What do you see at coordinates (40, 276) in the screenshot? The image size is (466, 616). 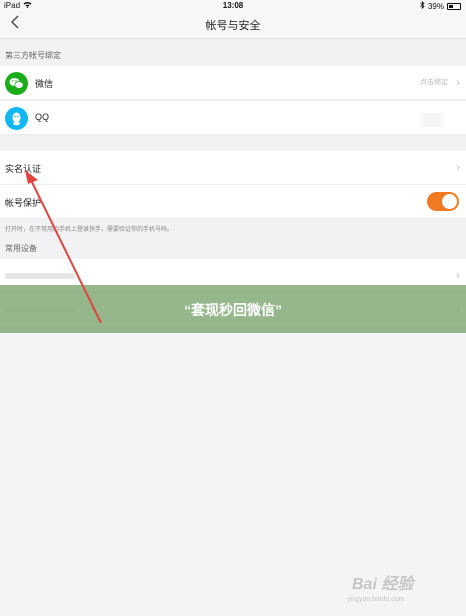 I see `device-name-blurred` at bounding box center [40, 276].